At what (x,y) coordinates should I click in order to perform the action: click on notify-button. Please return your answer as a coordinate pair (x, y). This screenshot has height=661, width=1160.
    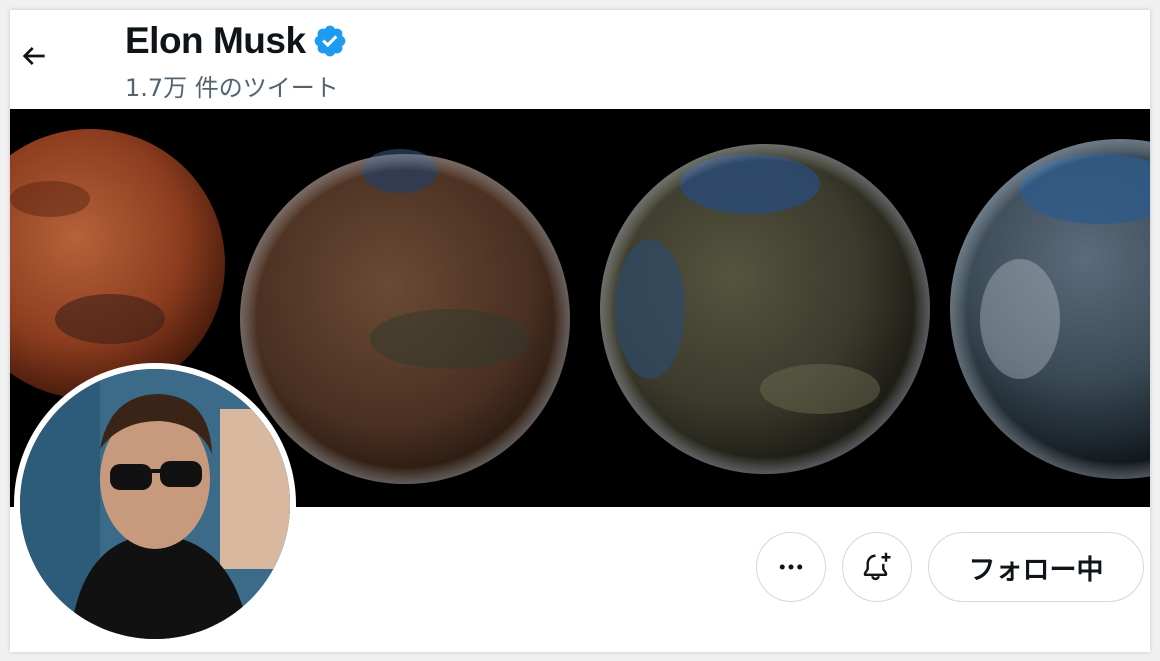
    Looking at the image, I should click on (877, 567).